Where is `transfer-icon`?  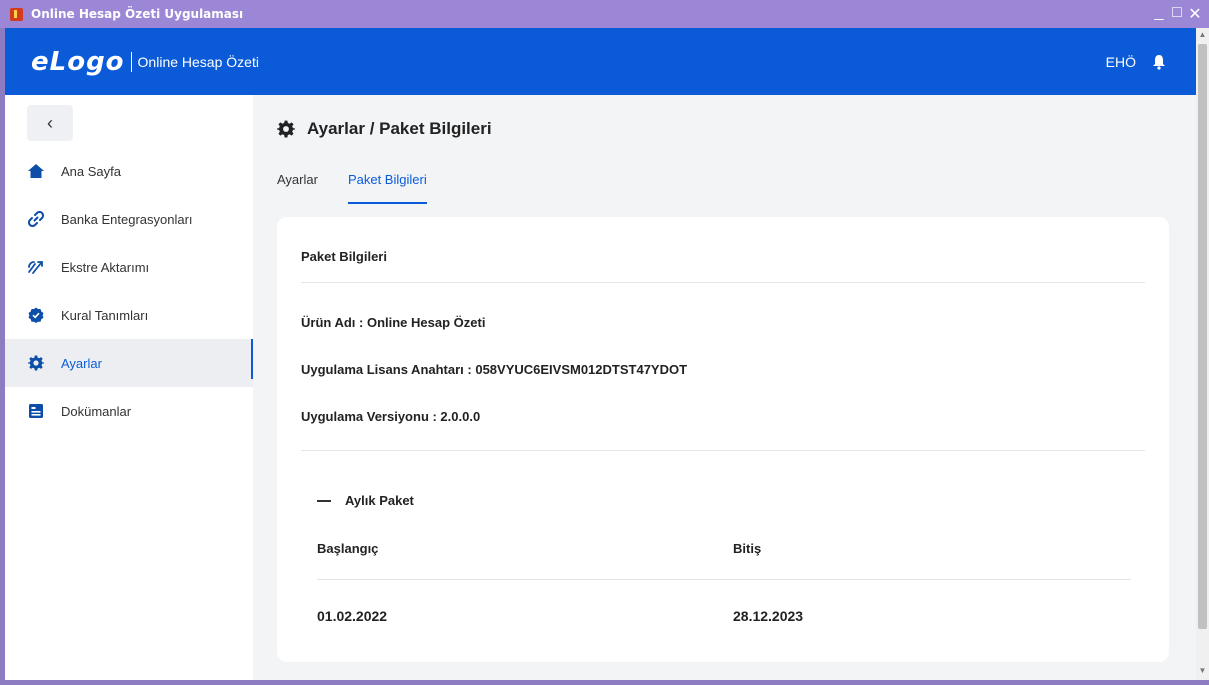 transfer-icon is located at coordinates (36, 267).